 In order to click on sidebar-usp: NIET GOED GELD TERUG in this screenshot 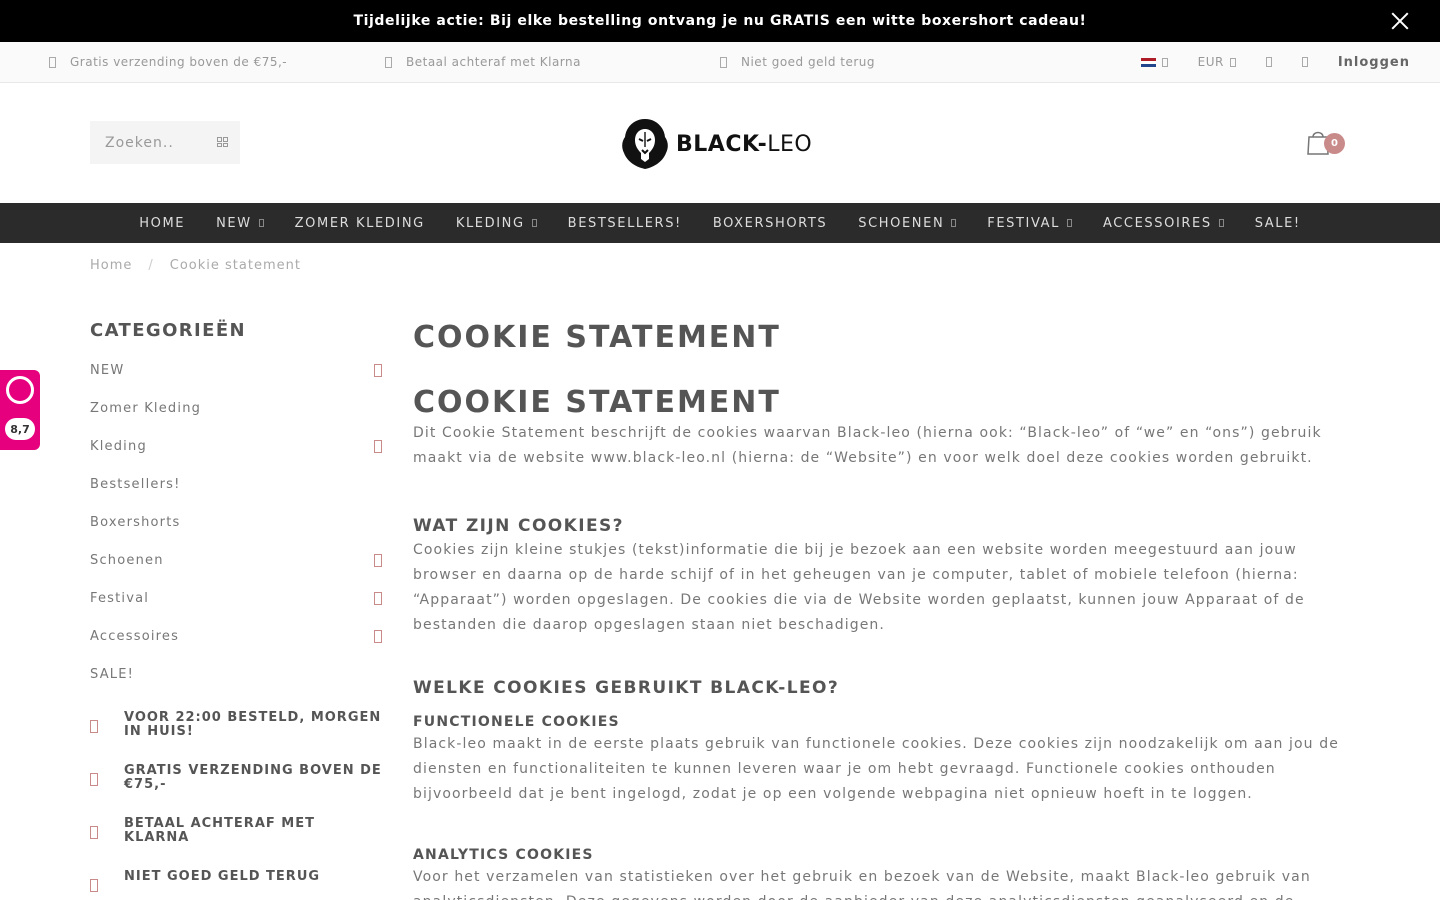, I will do `click(237, 881)`.